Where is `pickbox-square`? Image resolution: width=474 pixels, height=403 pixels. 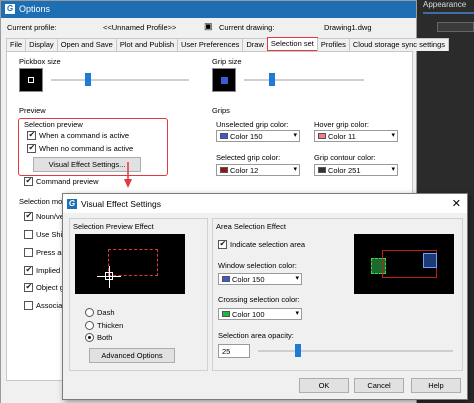
pickbox-square is located at coordinates (31, 80).